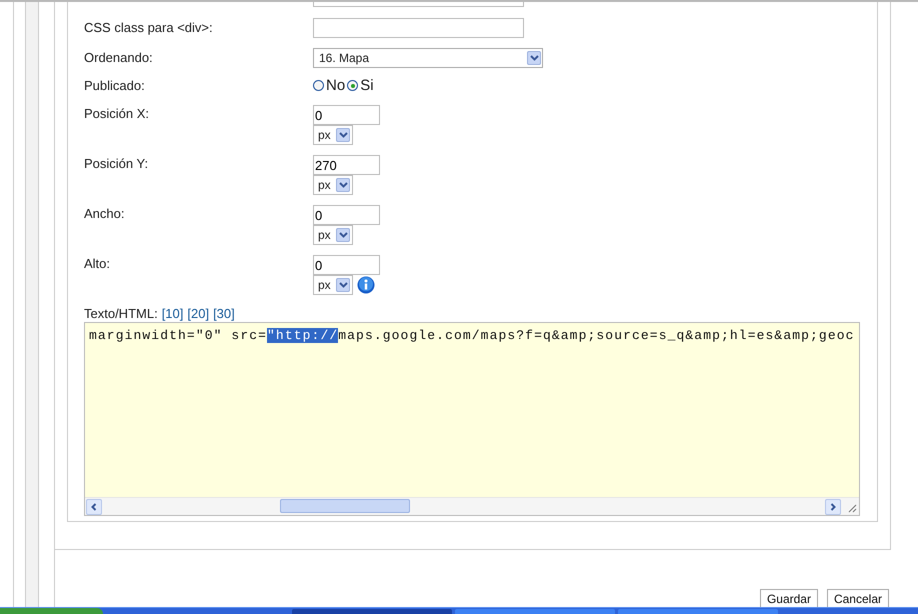 Image resolution: width=918 pixels, height=614 pixels. Describe the element at coordinates (98, 264) in the screenshot. I see `field-label: Alto:` at that location.